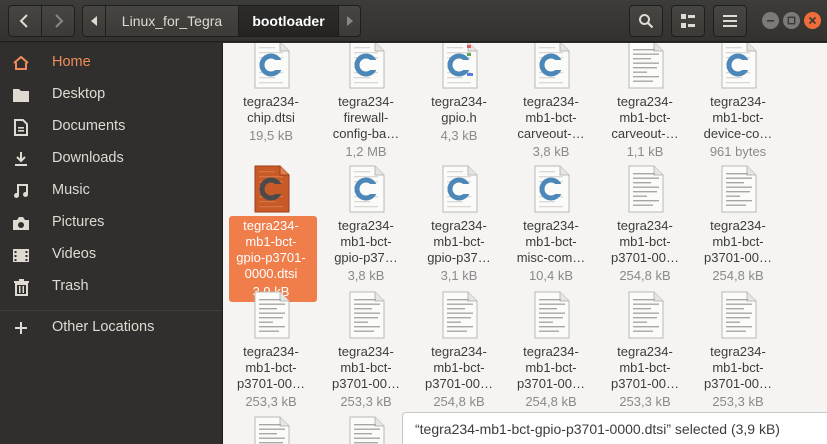 The height and width of the screenshot is (444, 827). I want to click on file-size: 19,5 kB, so click(271, 135).